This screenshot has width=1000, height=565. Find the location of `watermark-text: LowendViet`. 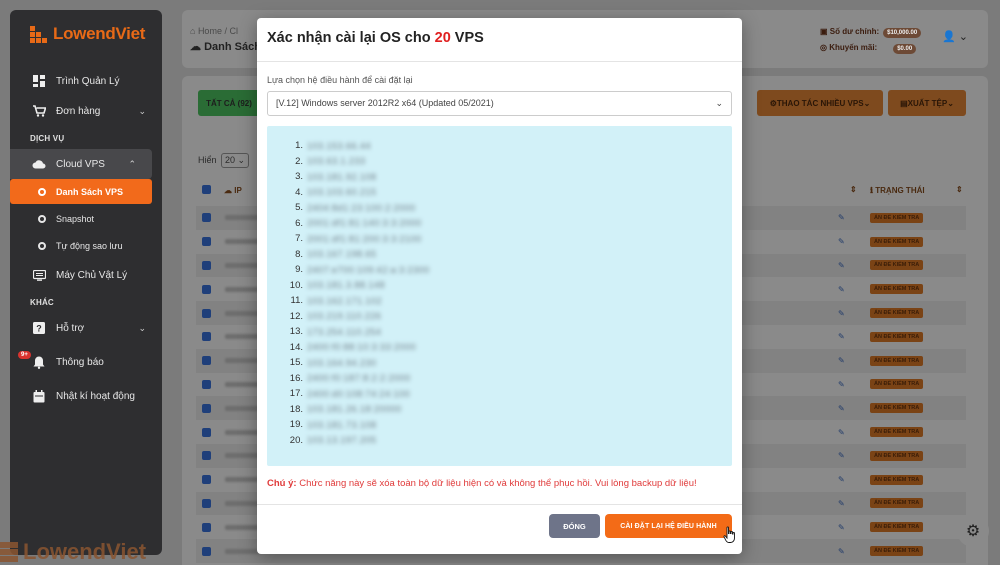

watermark-text: LowendViet is located at coordinates (85, 551).